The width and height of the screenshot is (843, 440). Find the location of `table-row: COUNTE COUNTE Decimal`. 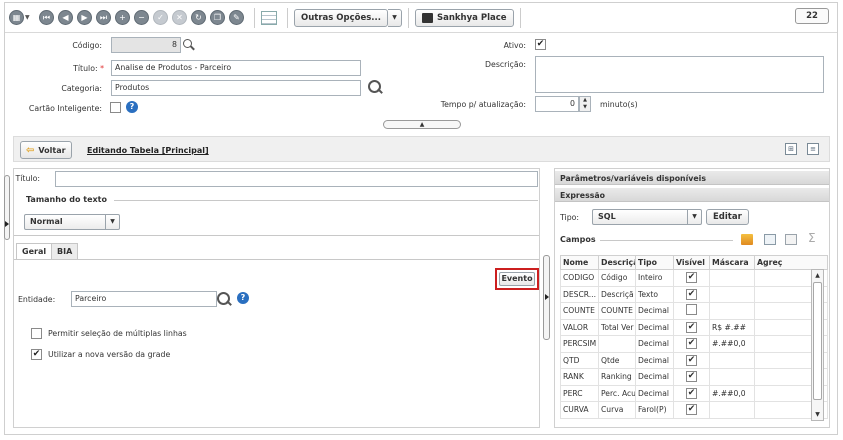

table-row: COUNTE COUNTE Decimal is located at coordinates (694, 311).